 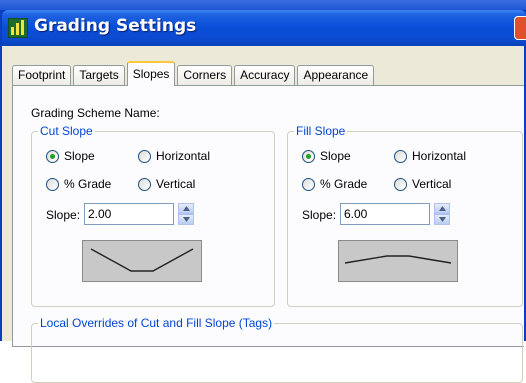 What do you see at coordinates (319, 215) in the screenshot?
I see `fill-slope-value-label: Slope:` at bounding box center [319, 215].